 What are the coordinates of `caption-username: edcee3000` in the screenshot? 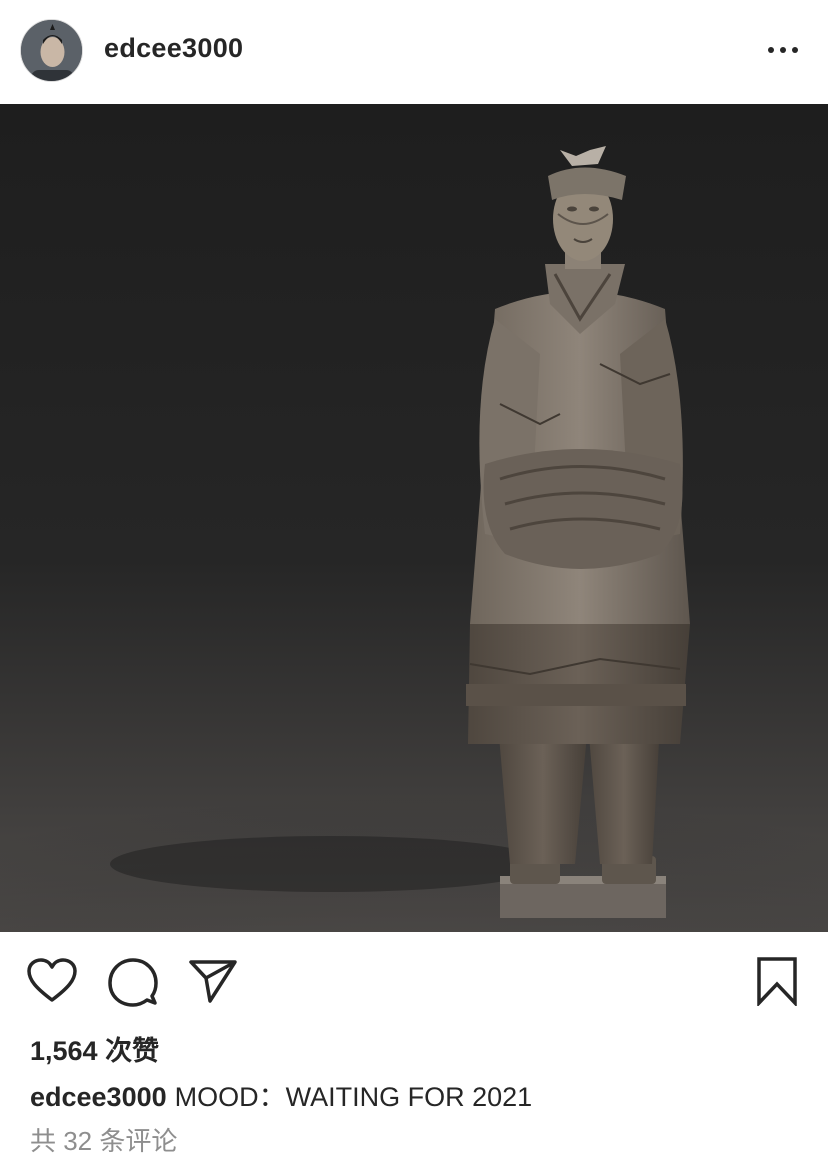 It's located at (98, 1097).